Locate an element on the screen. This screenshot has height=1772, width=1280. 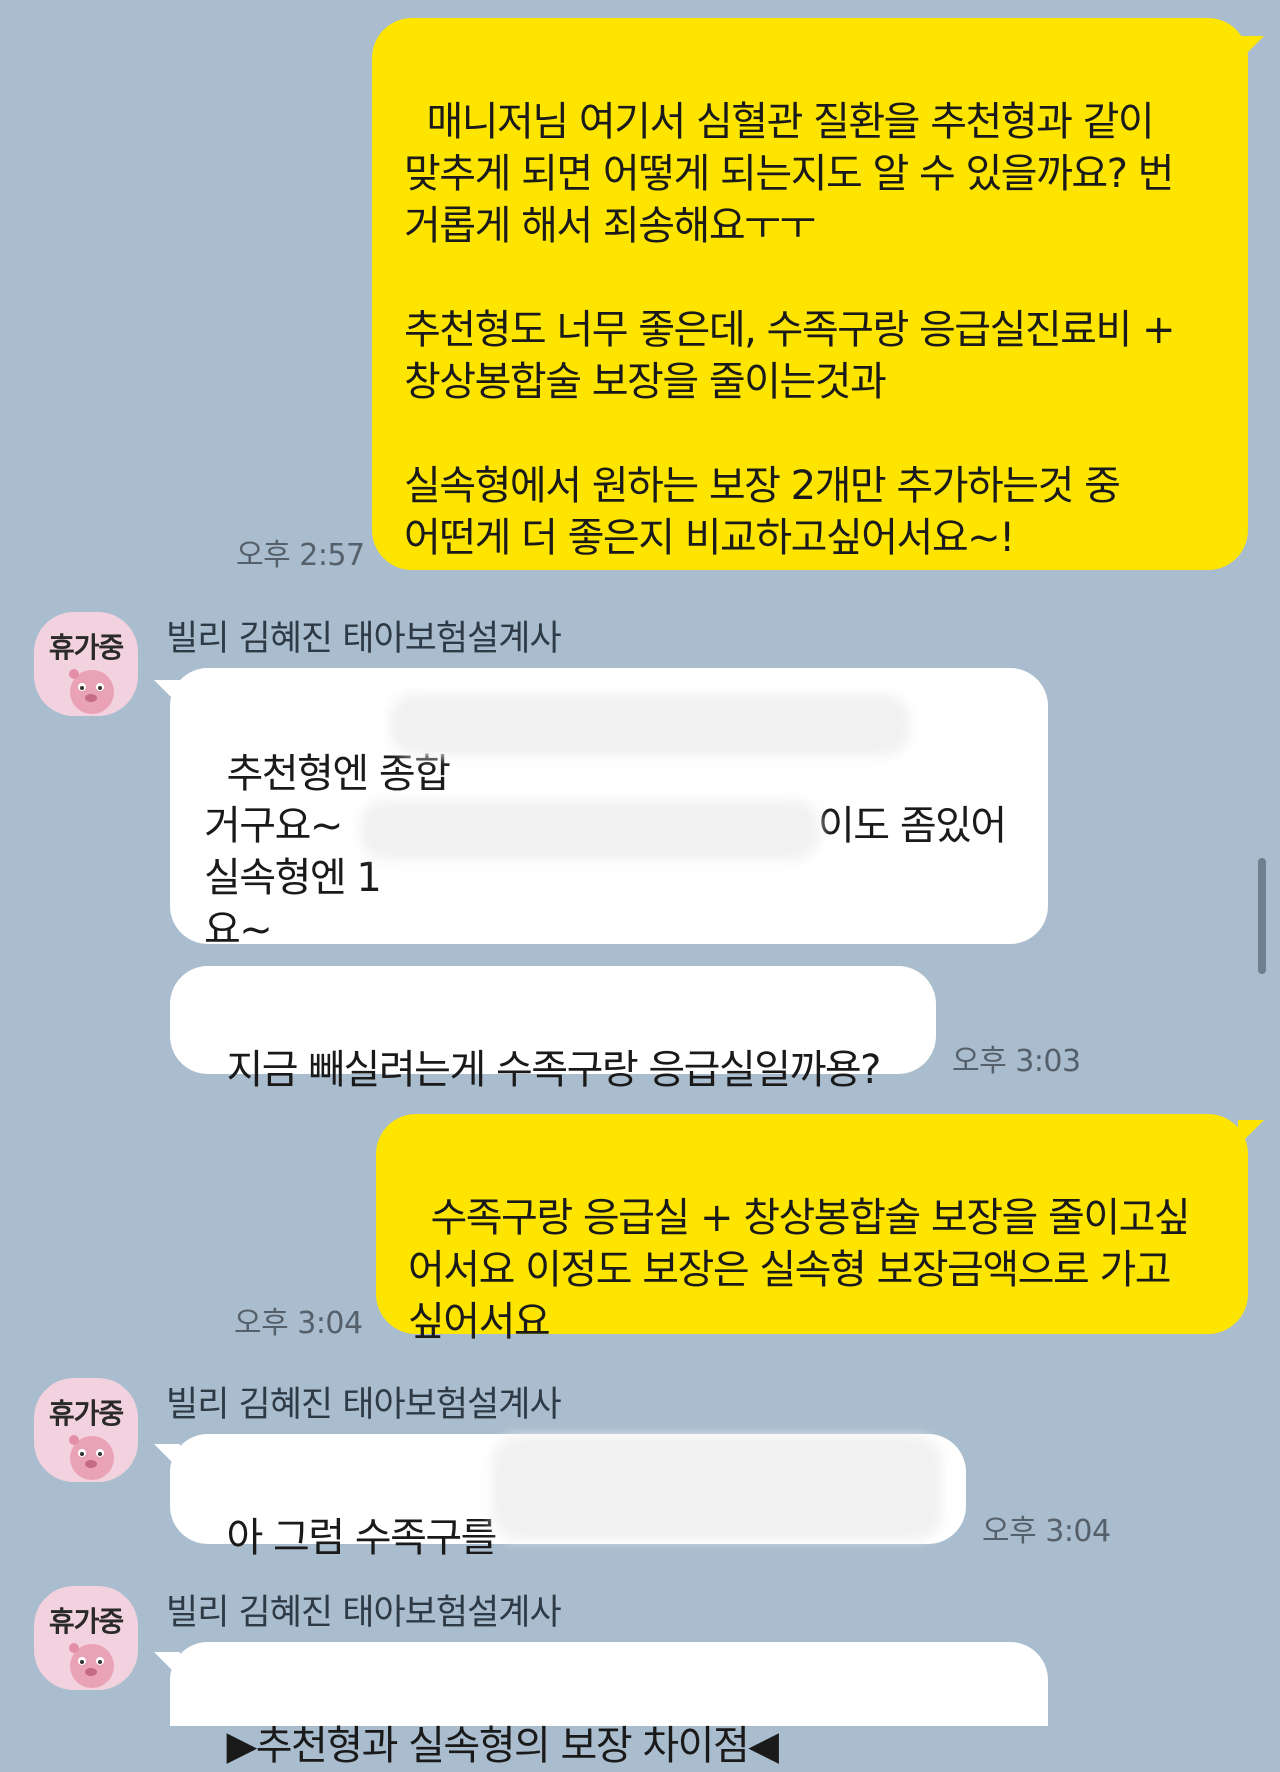
message-text: 지금 빼실려는게 수족구랑 응급실일까용? is located at coordinates (553, 1070).